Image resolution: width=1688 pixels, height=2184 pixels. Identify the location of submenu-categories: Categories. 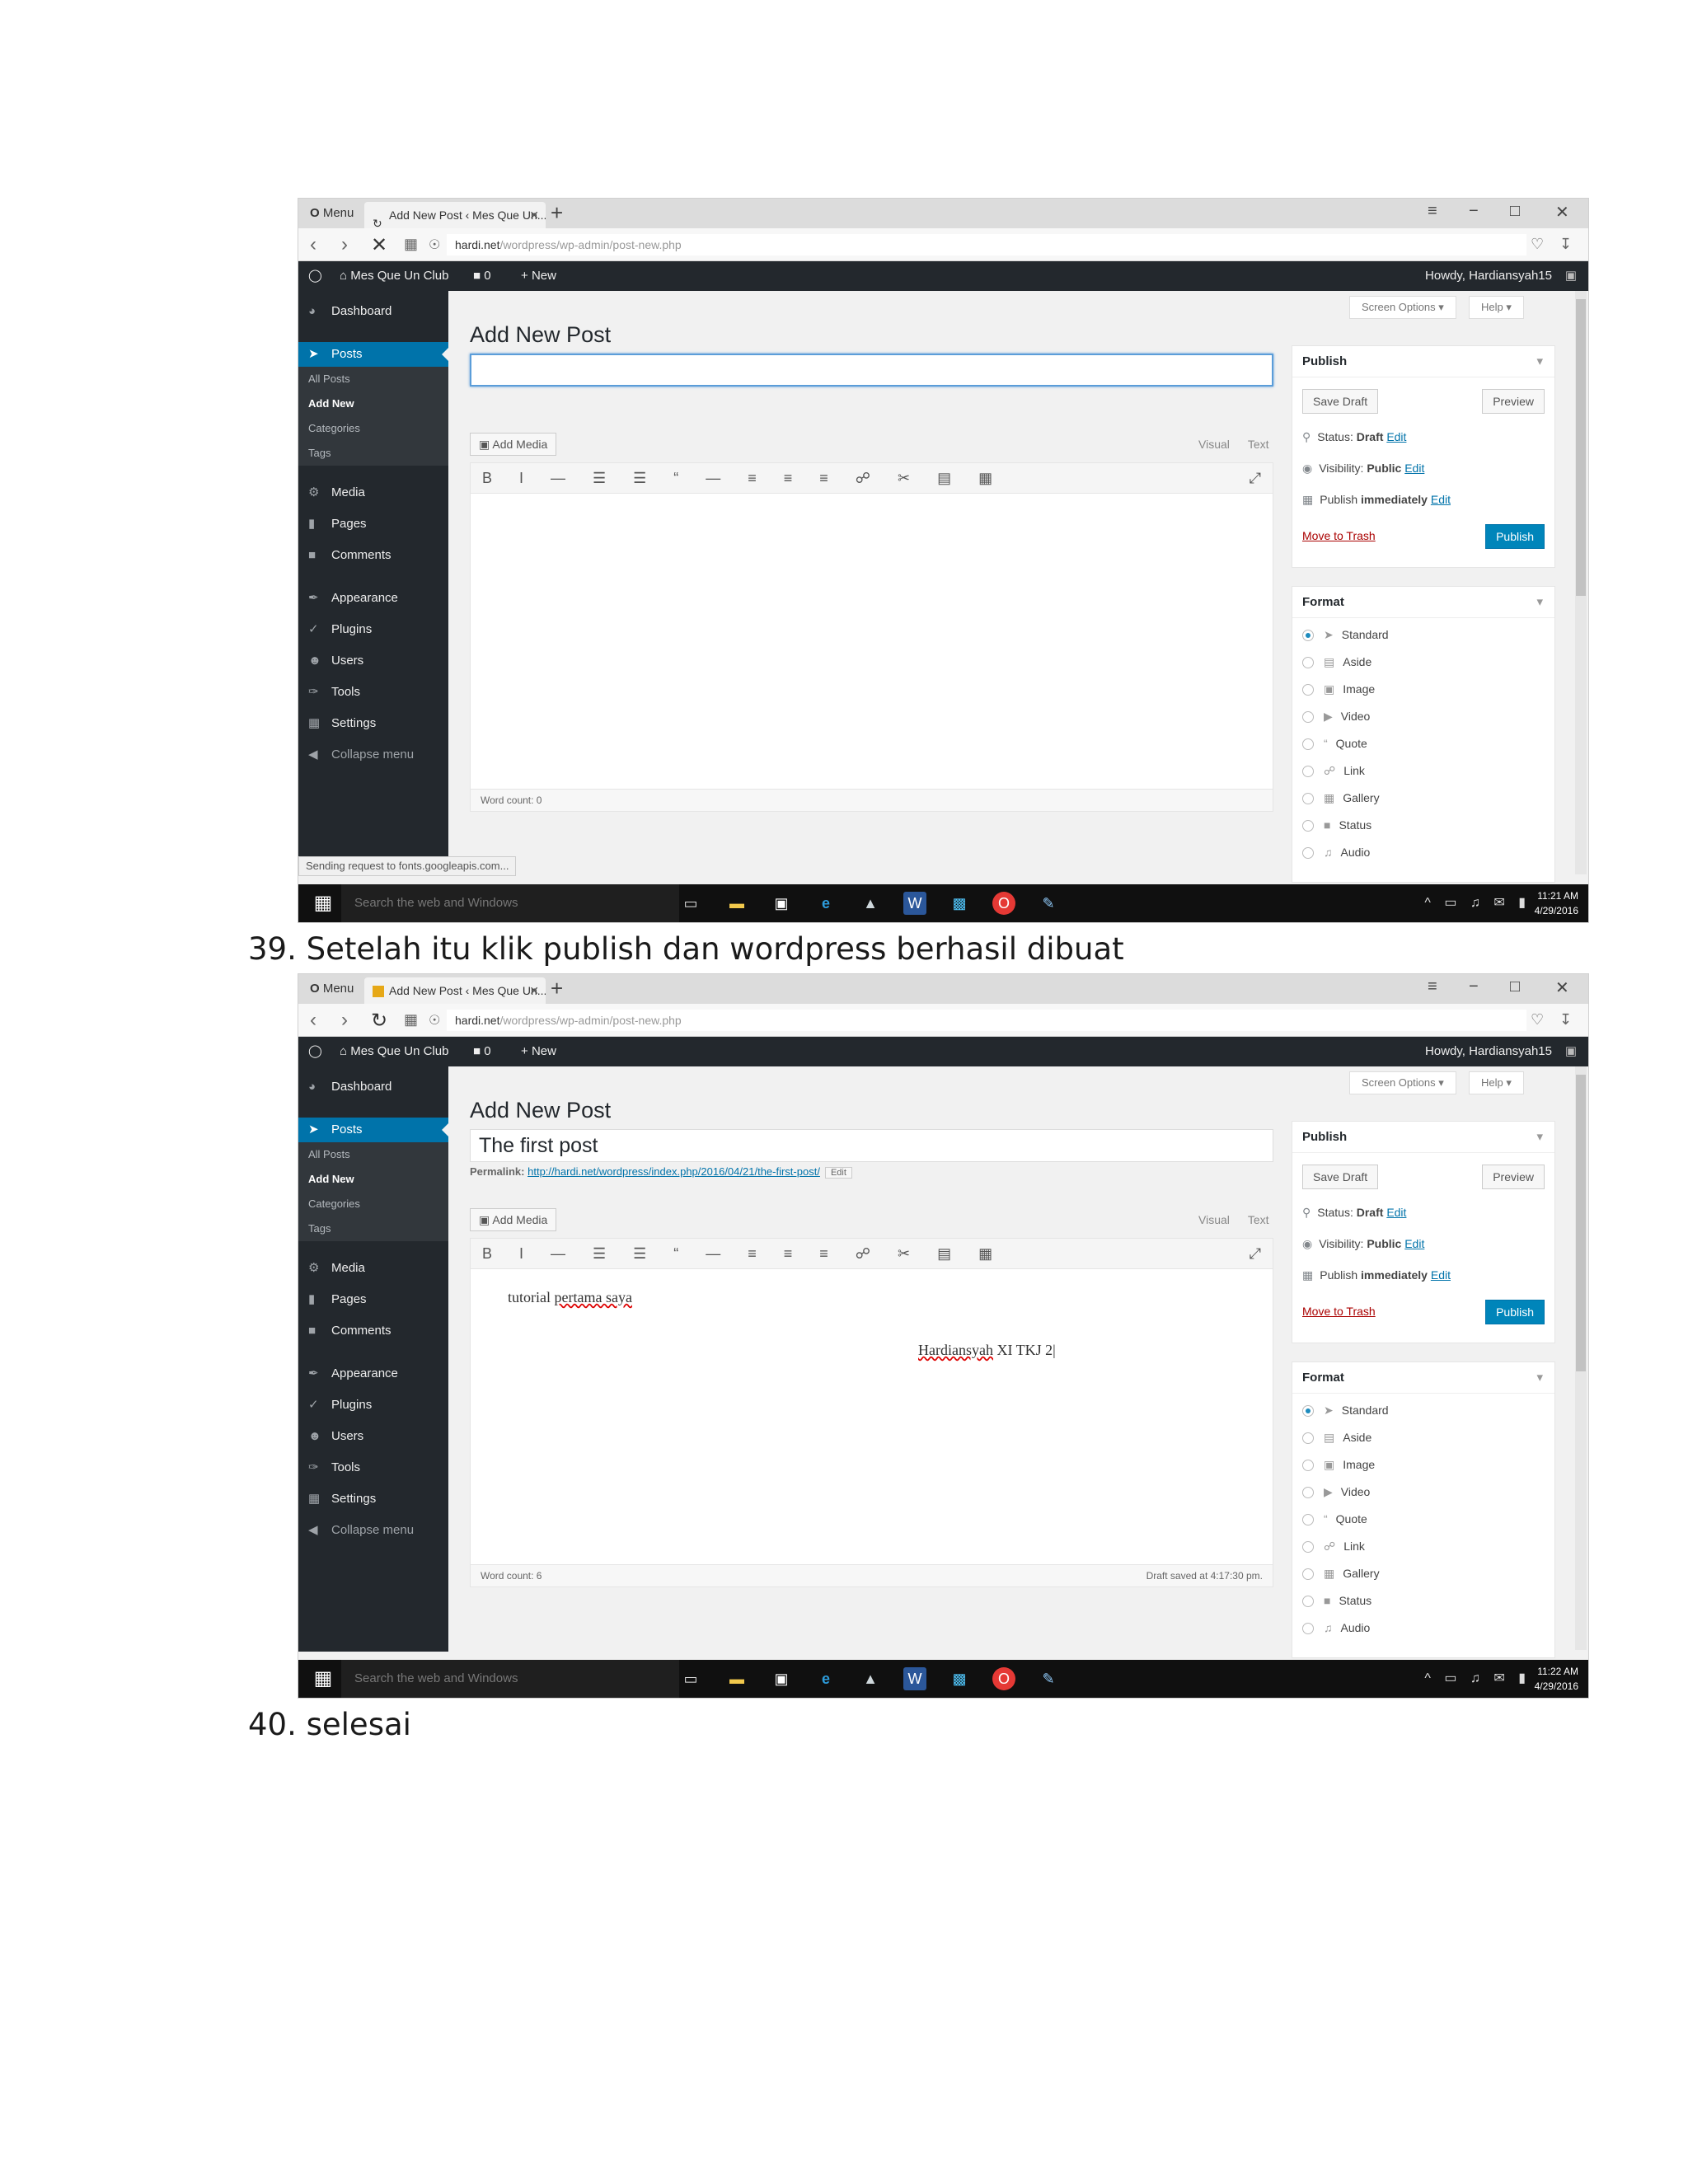
(373, 1204).